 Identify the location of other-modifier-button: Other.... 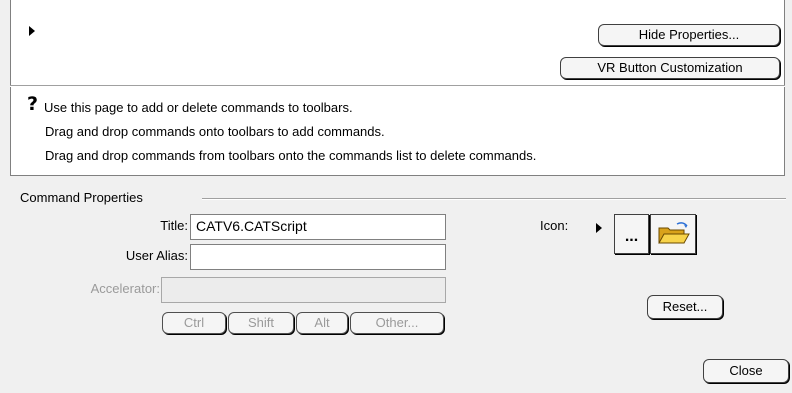
(397, 323).